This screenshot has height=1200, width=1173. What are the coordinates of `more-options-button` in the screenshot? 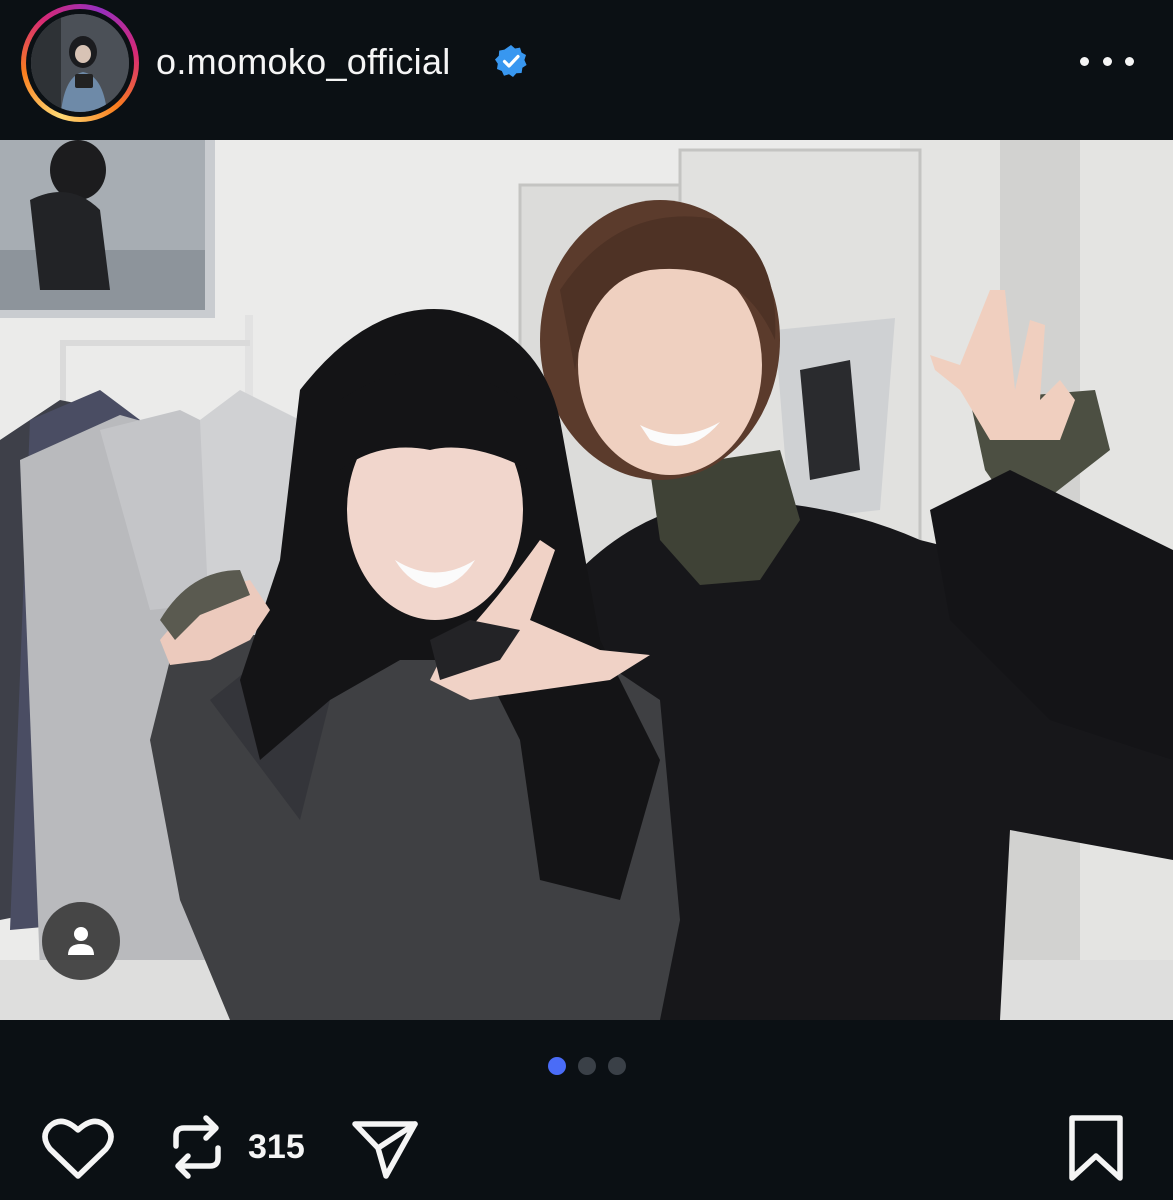 It's located at (1107, 61).